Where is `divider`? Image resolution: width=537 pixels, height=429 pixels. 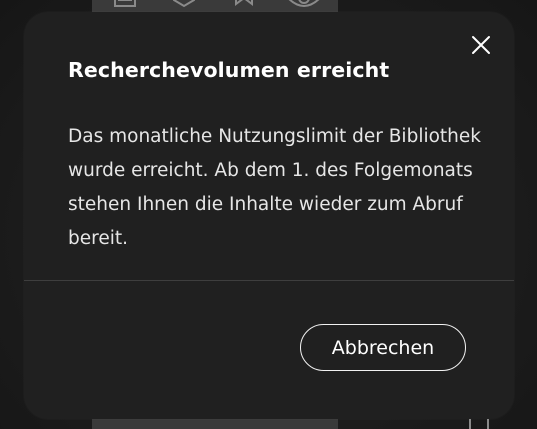 divider is located at coordinates (269, 280).